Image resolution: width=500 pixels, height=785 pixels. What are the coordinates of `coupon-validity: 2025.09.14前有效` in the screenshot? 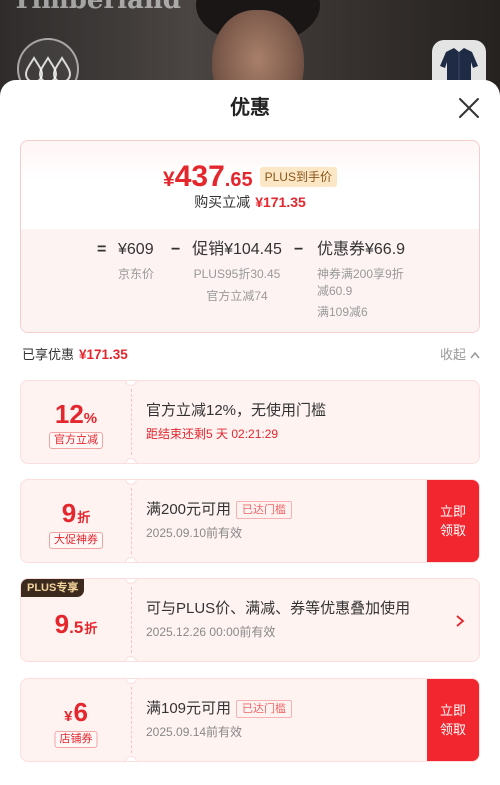 It's located at (194, 732).